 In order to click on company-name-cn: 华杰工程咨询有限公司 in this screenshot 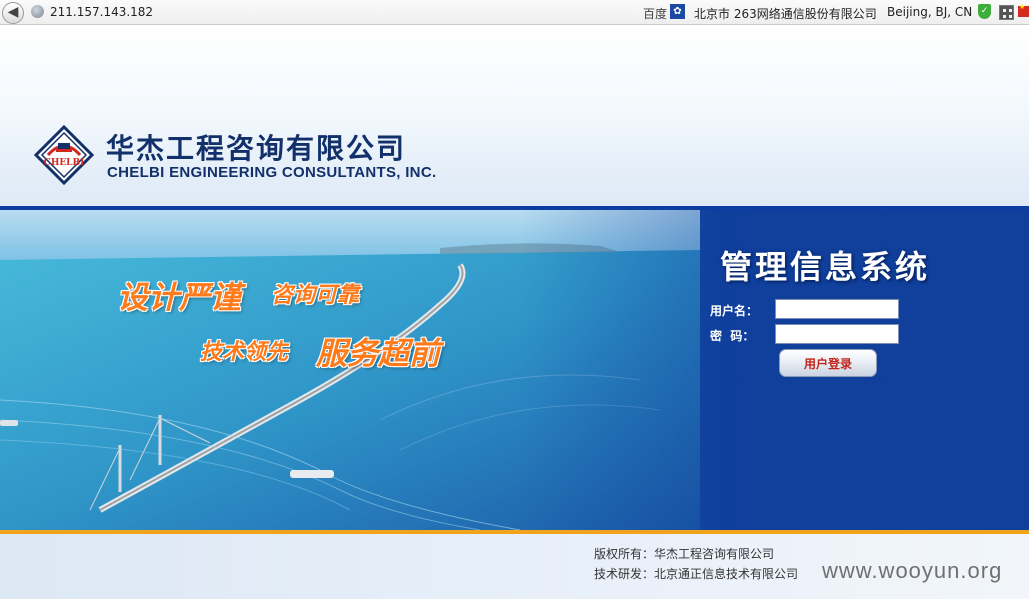, I will do `click(256, 148)`.